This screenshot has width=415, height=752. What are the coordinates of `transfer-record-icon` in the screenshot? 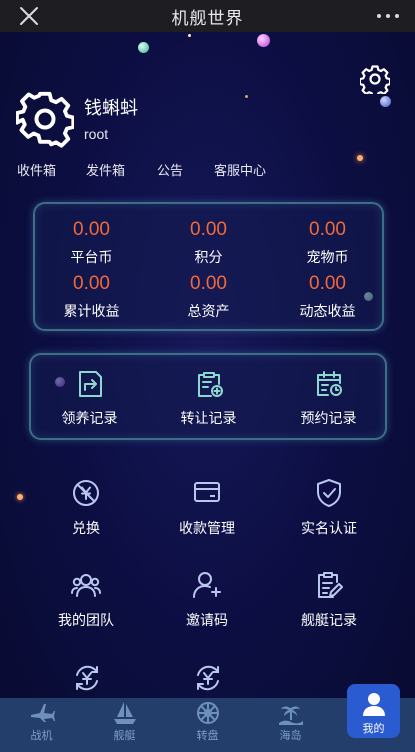 It's located at (210, 384).